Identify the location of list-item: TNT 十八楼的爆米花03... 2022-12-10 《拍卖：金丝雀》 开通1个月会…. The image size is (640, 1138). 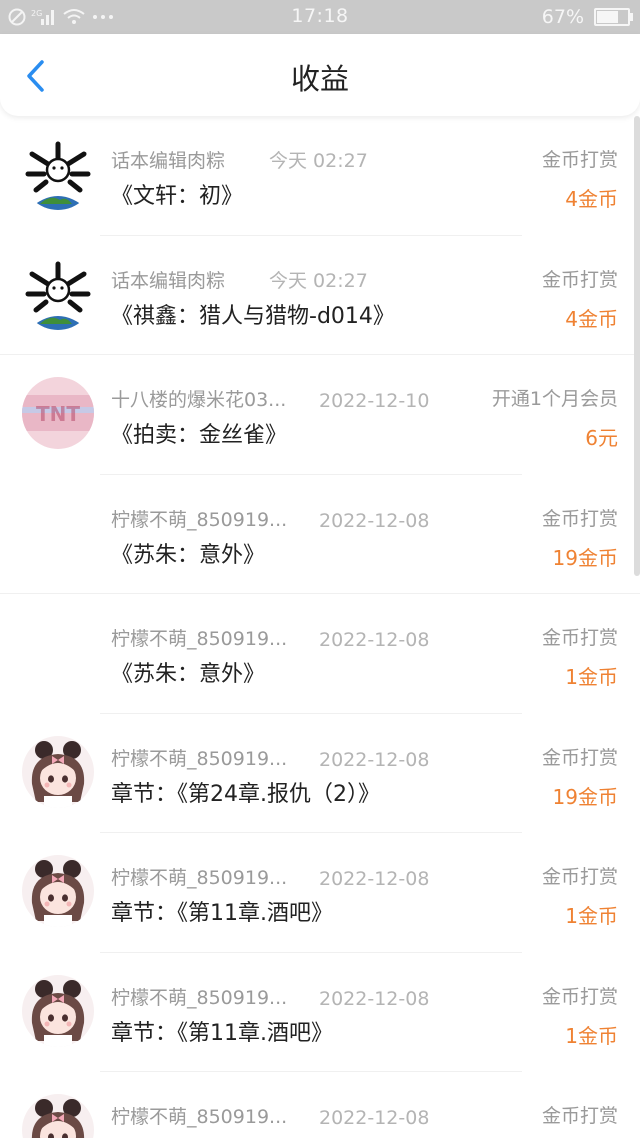
(320, 415).